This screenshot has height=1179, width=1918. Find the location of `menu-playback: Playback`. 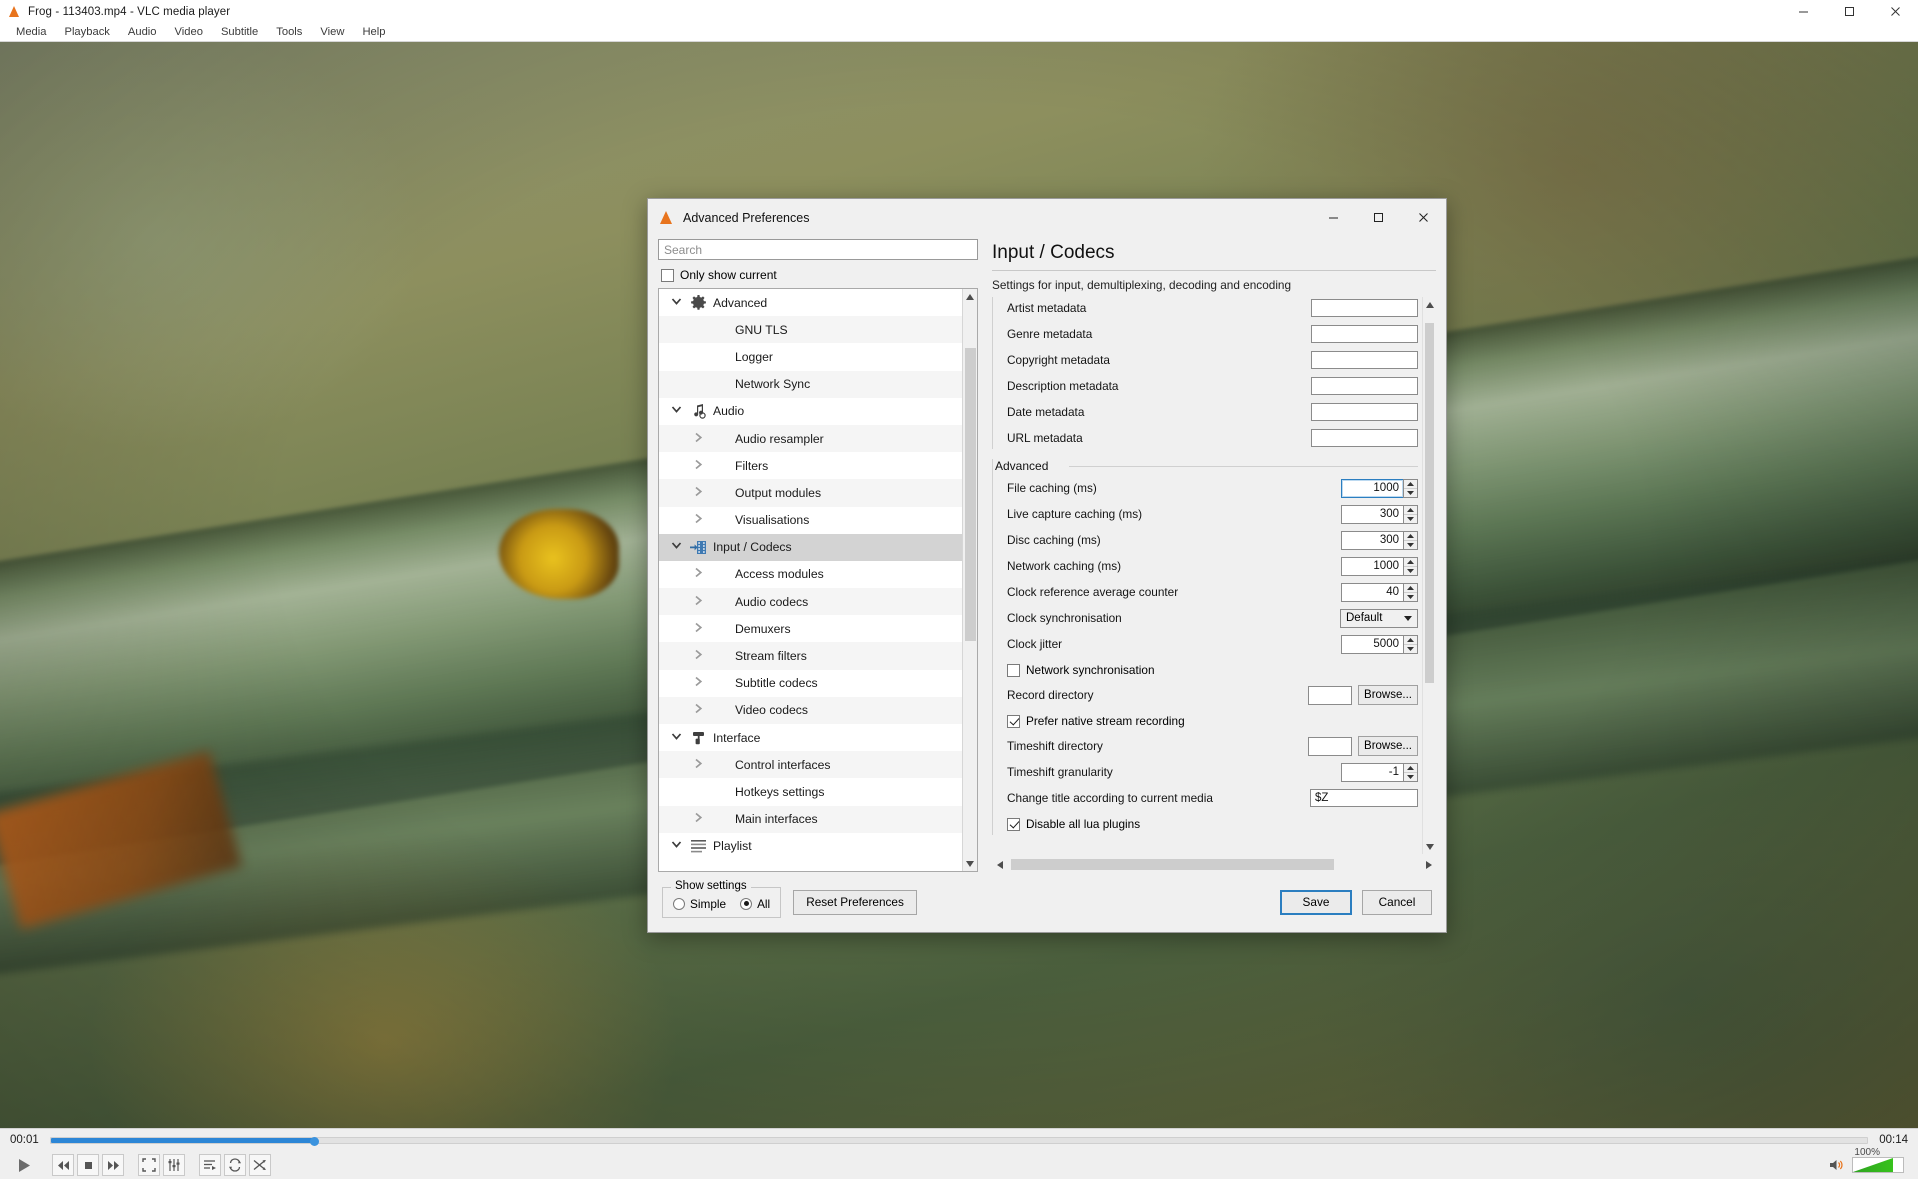

menu-playback: Playback is located at coordinates (86, 32).